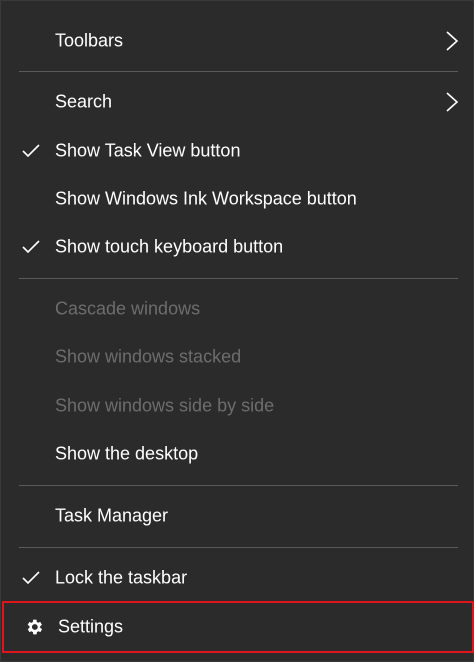 The height and width of the screenshot is (662, 474). What do you see at coordinates (128, 308) in the screenshot?
I see `menu-item-label: Cascade windows` at bounding box center [128, 308].